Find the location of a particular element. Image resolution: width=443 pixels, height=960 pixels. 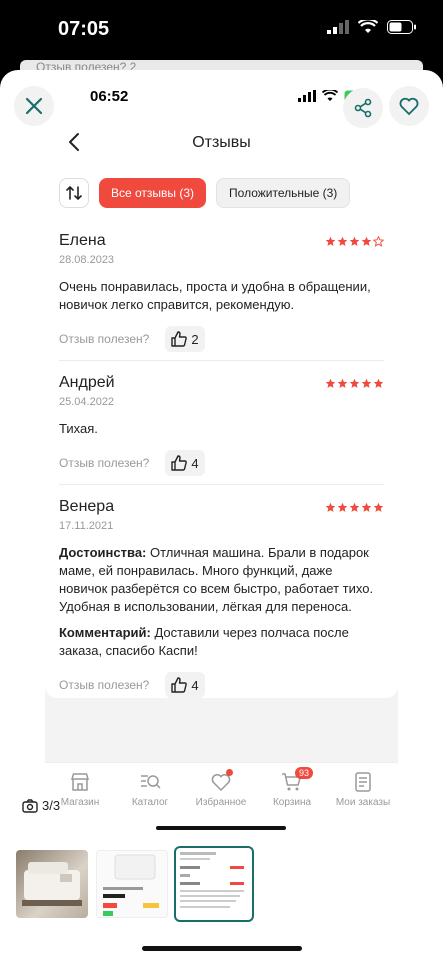

heart-icon is located at coordinates (409, 106).